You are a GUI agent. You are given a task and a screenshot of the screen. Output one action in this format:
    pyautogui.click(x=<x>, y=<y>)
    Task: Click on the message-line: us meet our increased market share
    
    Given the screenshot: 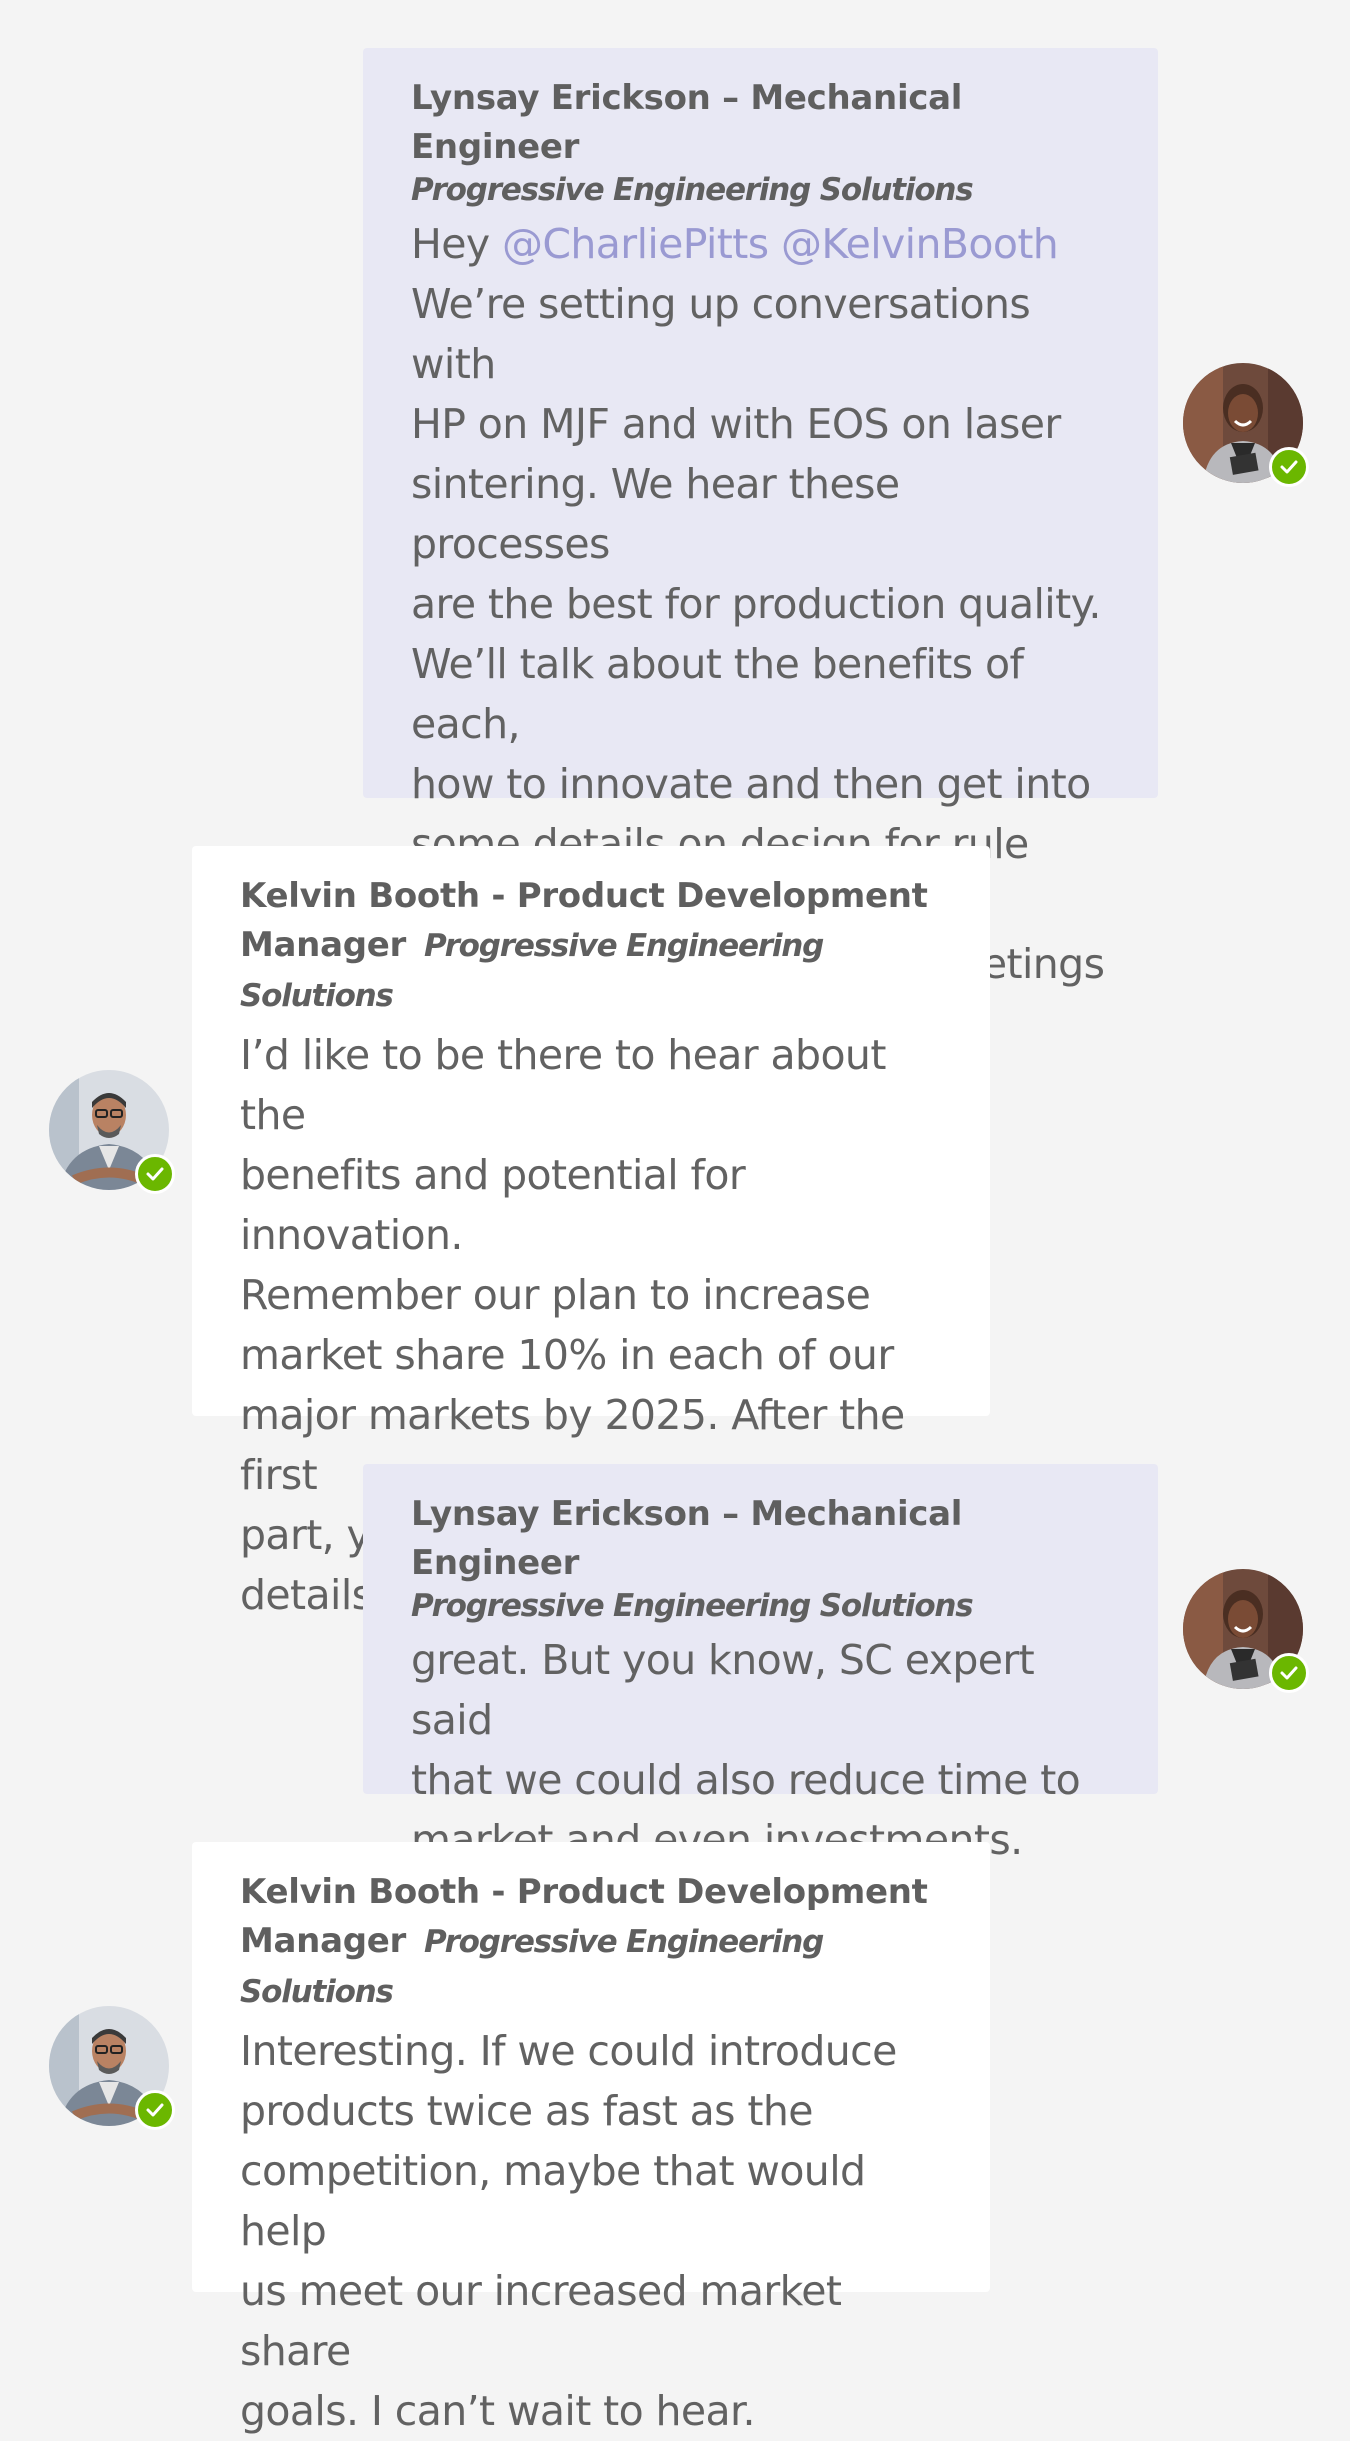 What is the action you would take?
    pyautogui.click(x=541, y=2321)
    